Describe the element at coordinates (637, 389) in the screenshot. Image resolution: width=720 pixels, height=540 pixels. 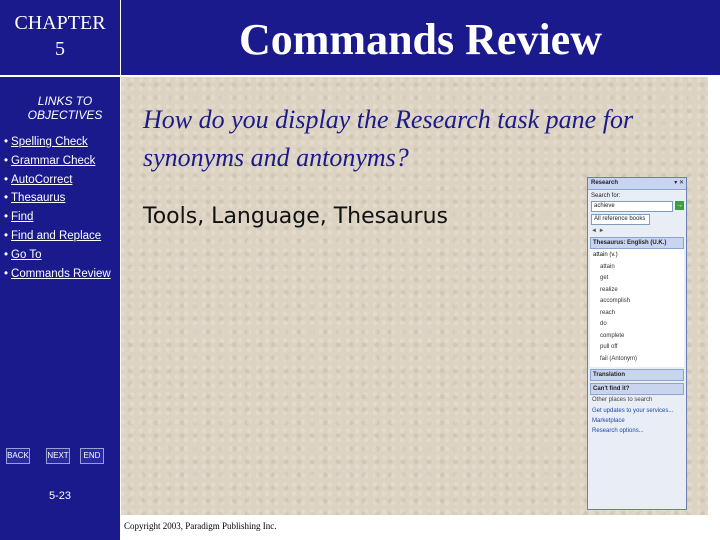
I see `cant-find-section-header: Can't find it?` at that location.